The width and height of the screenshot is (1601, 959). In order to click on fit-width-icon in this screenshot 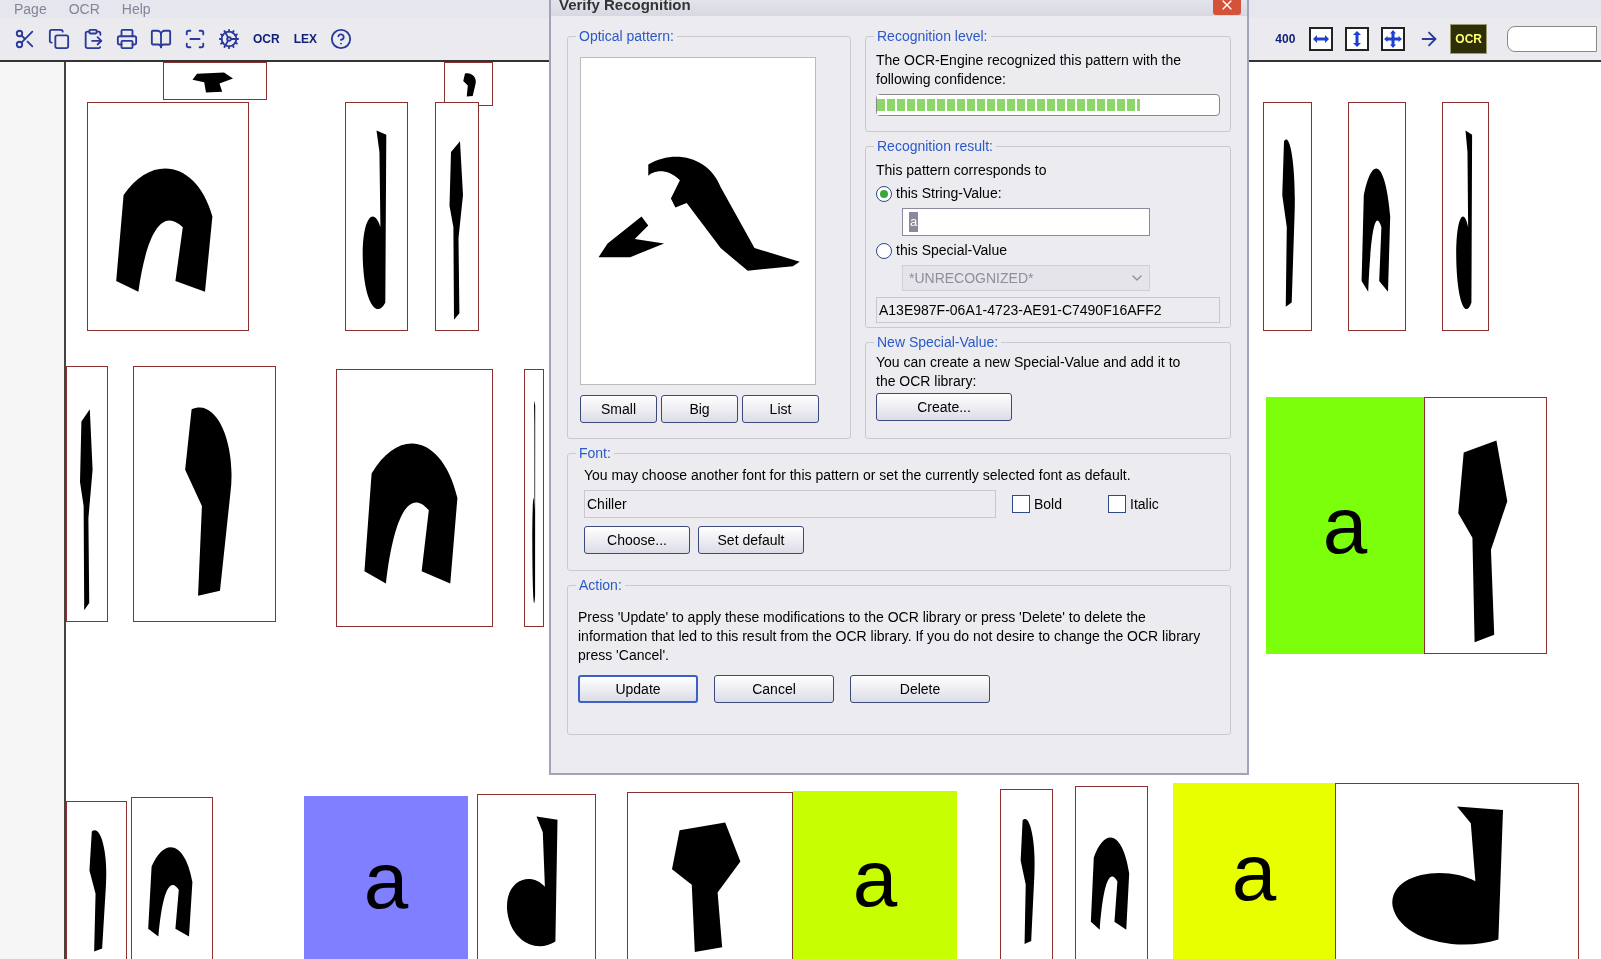, I will do `click(1321, 39)`.